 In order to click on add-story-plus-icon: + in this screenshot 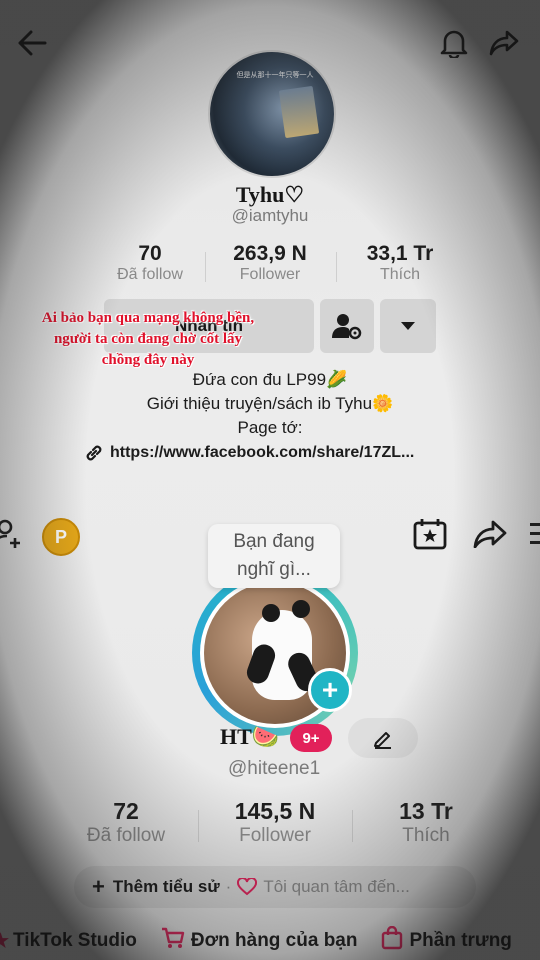, I will do `click(330, 690)`.